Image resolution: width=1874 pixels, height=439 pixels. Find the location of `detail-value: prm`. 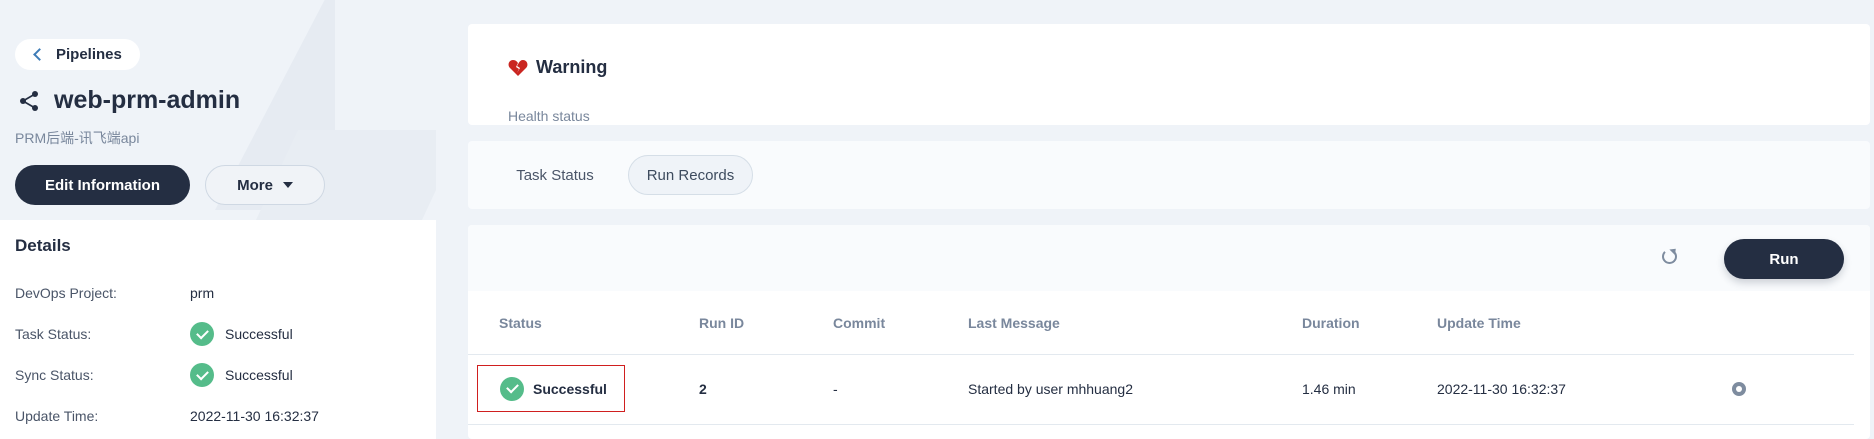

detail-value: prm is located at coordinates (202, 293).